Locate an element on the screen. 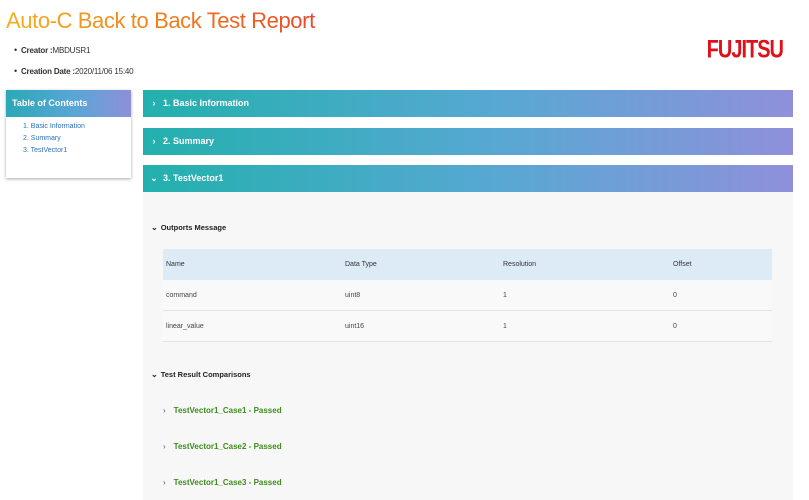 Image resolution: width=809 pixels, height=500 pixels. test-case-2: › TestVector1_Case2 - Passed is located at coordinates (222, 446).